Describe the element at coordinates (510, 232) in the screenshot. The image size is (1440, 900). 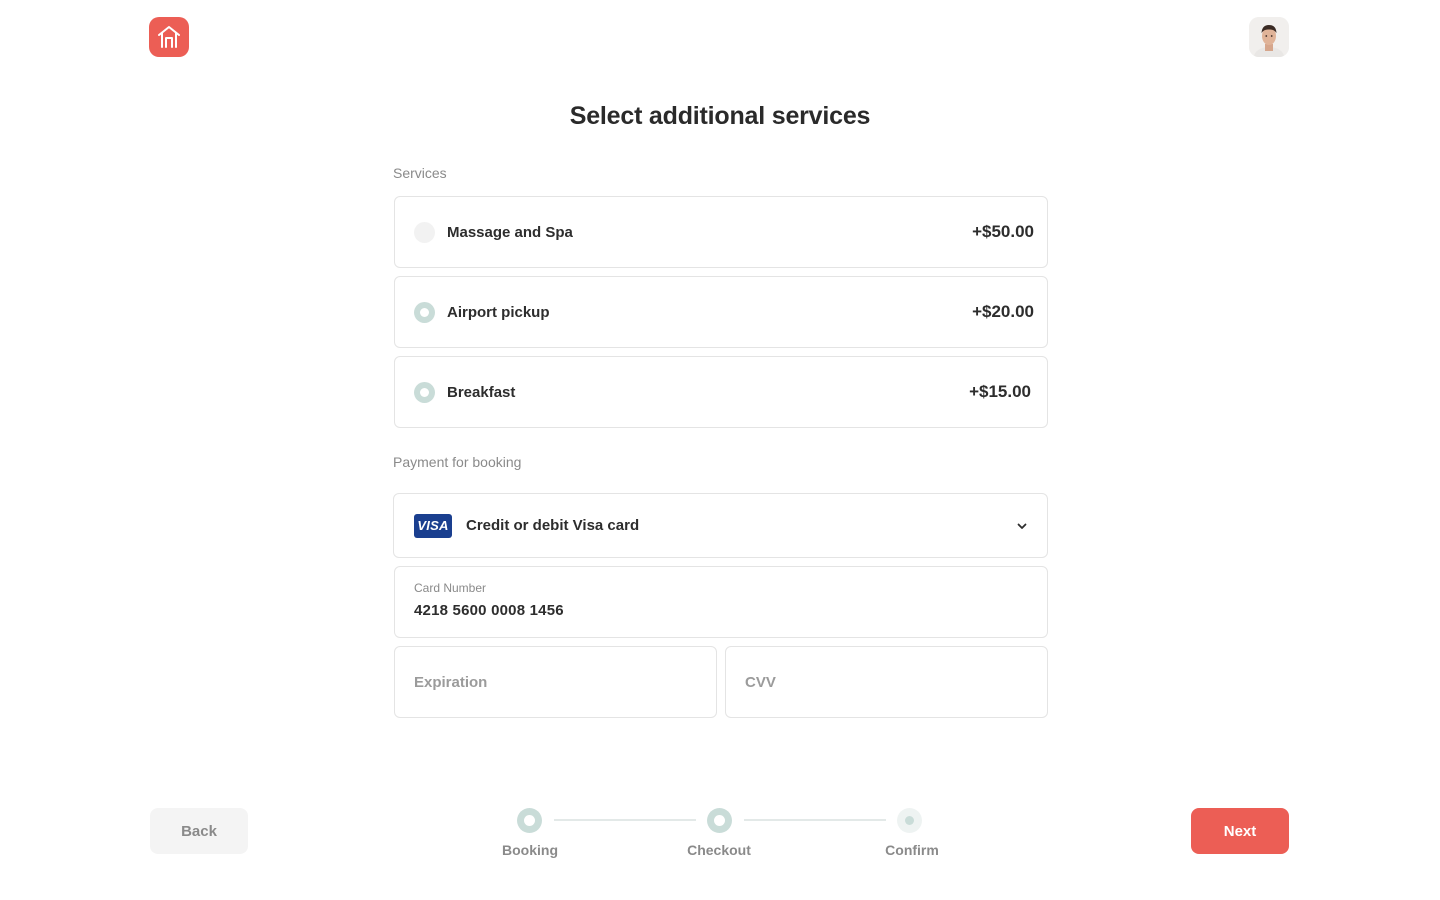
I see `service-name: Massage and Spa` at that location.